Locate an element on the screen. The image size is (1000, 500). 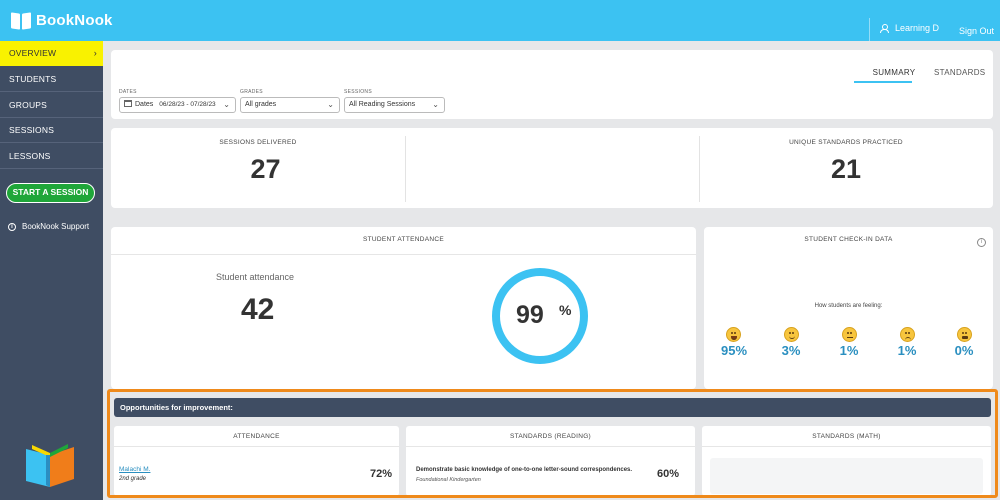
mood-percent: 3% is located at coordinates (791, 350).